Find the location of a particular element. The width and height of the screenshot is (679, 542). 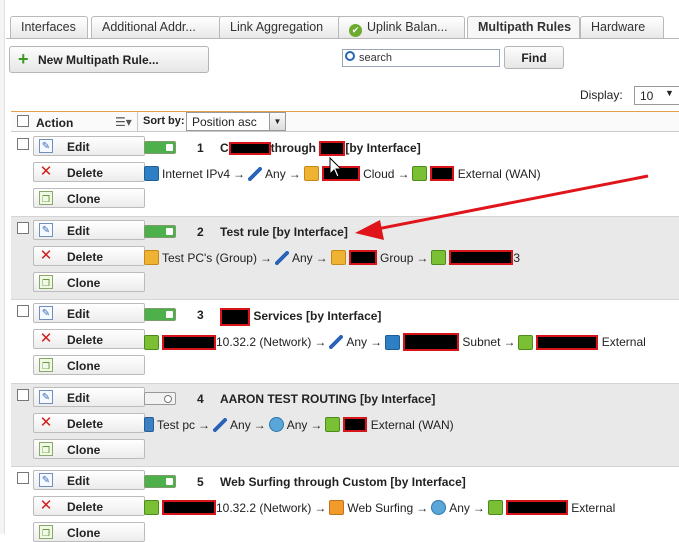

disabled-toggle is located at coordinates (160, 398).